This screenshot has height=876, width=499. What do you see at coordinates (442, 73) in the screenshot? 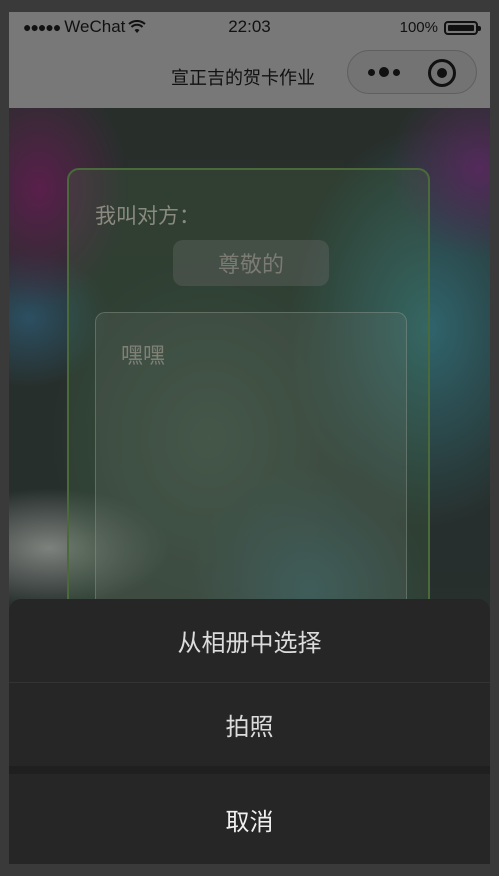
I see `close-circle-icon` at bounding box center [442, 73].